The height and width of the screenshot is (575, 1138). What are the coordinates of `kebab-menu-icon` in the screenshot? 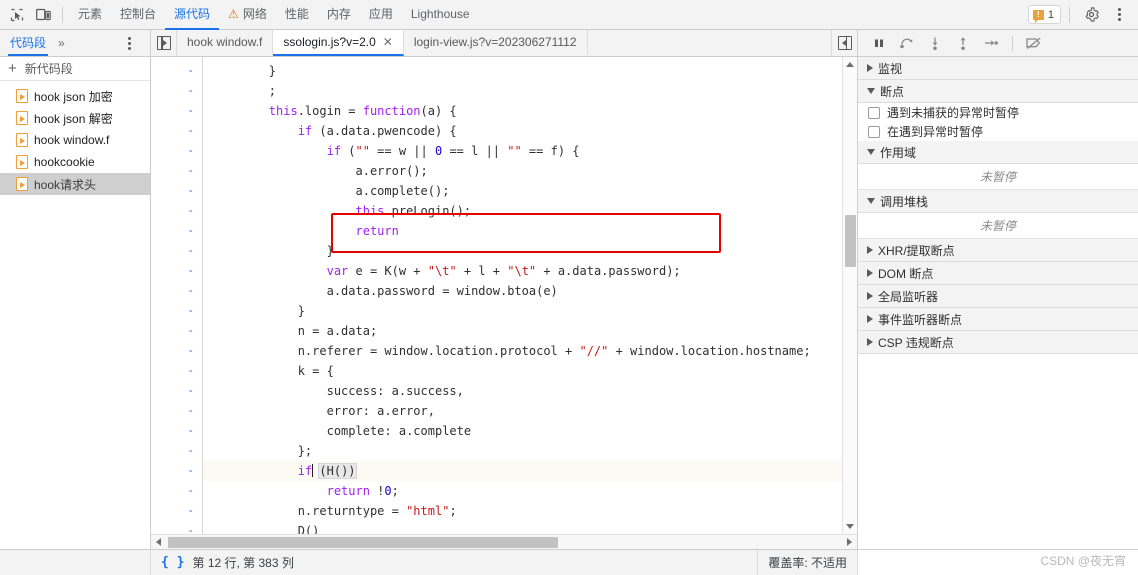 It's located at (1119, 15).